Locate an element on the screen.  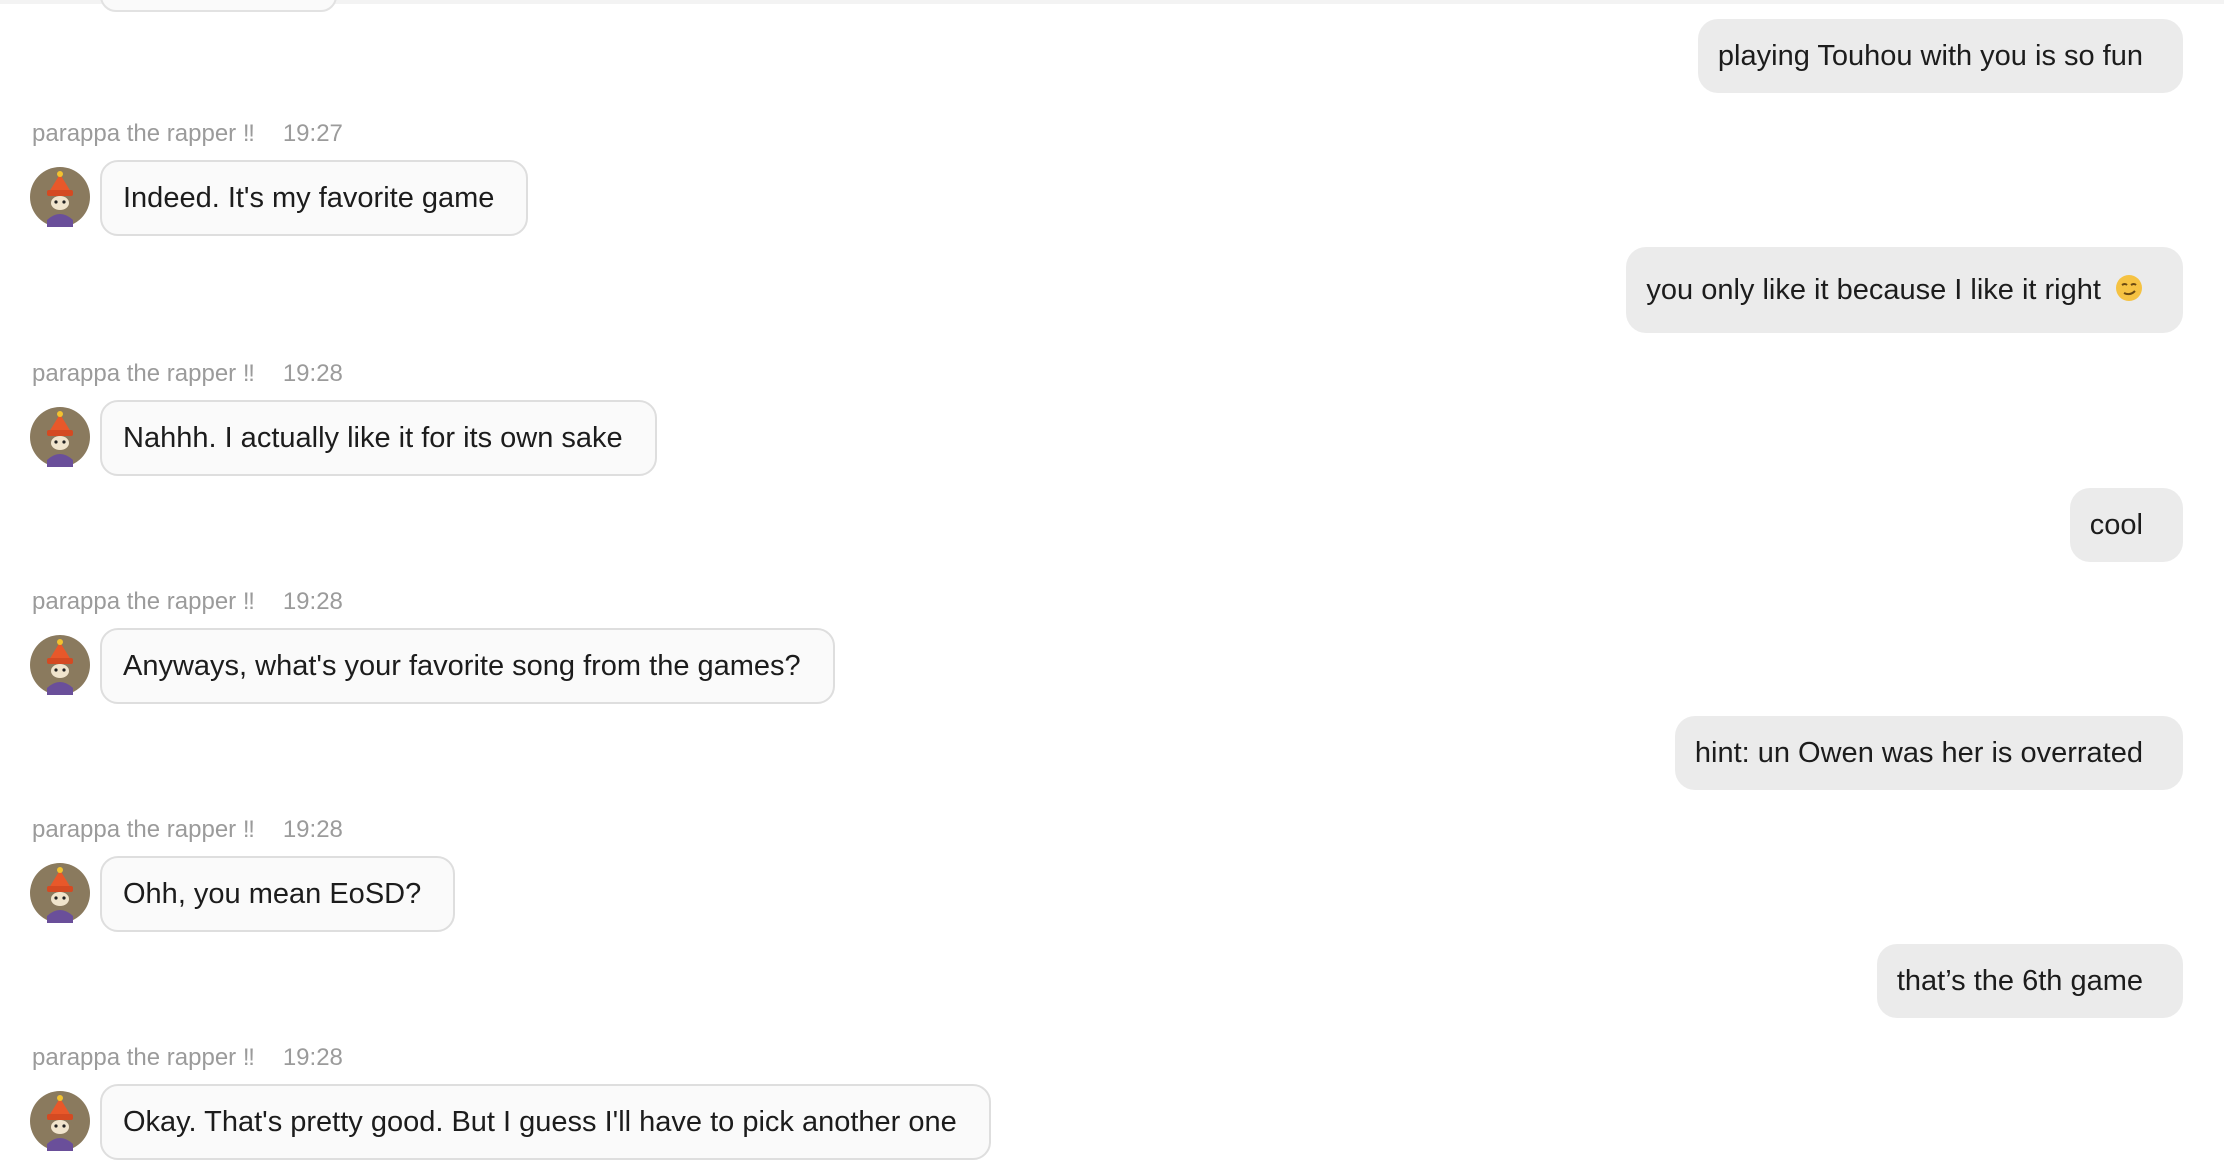
message-text: Ohh, you mean EoSD? is located at coordinates (272, 894).